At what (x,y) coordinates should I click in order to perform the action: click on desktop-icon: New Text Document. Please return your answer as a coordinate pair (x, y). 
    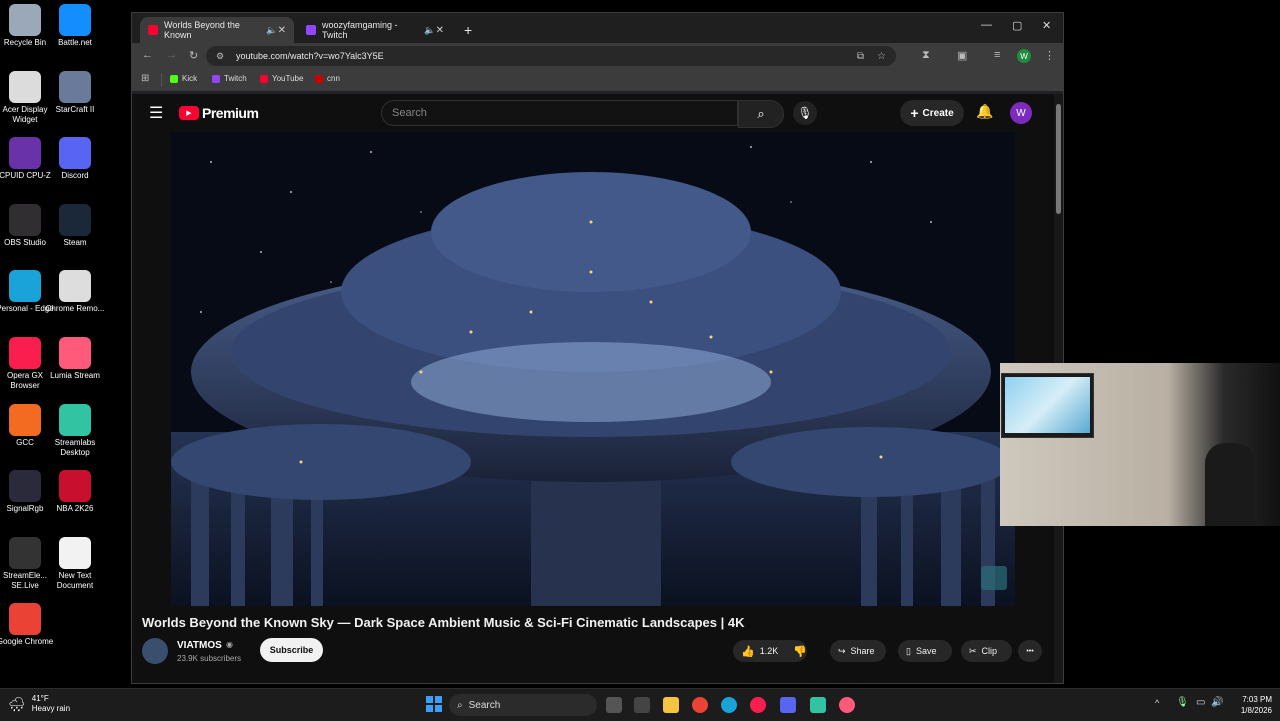
    Looking at the image, I should click on (75, 563).